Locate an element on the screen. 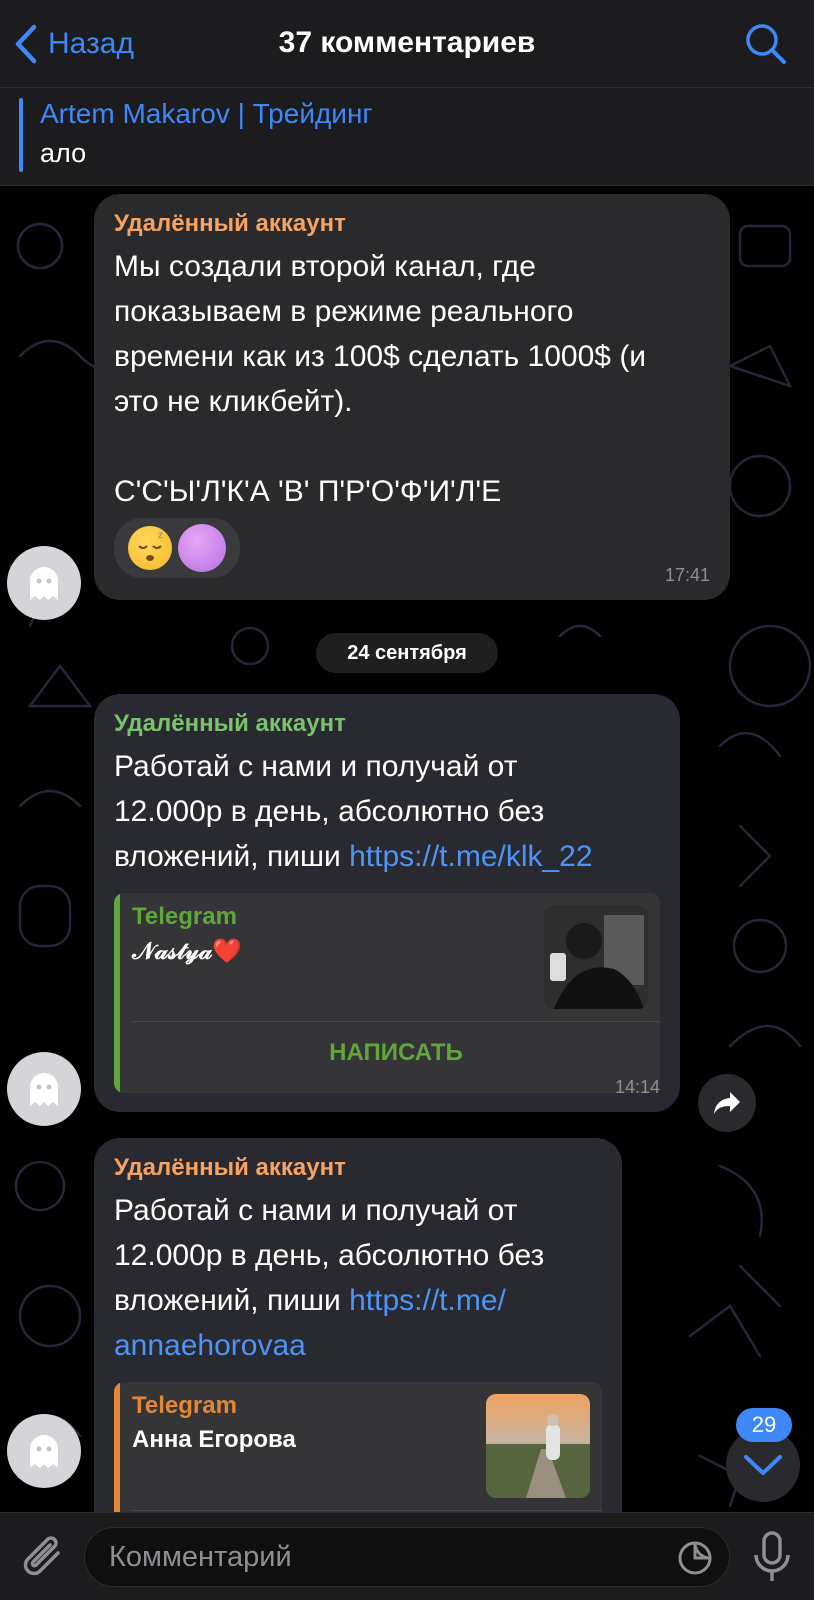  comment-input-container is located at coordinates (407, 1557).